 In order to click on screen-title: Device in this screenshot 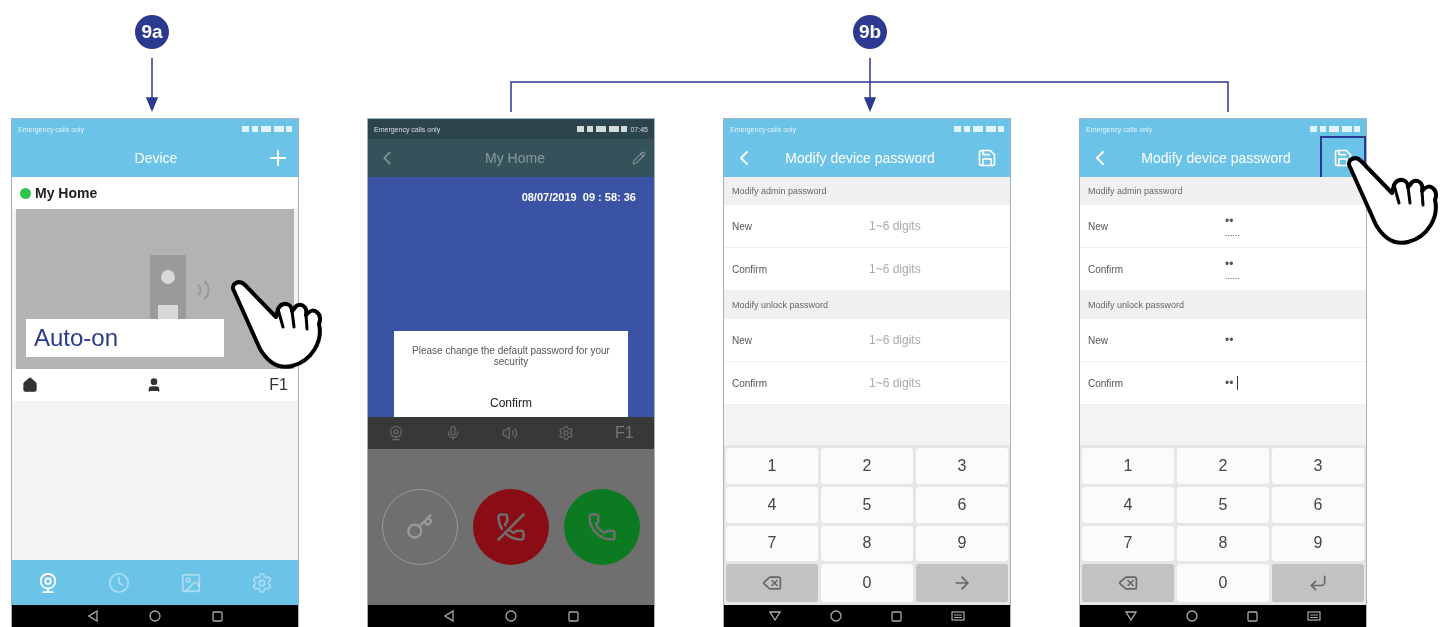, I will do `click(156, 158)`.